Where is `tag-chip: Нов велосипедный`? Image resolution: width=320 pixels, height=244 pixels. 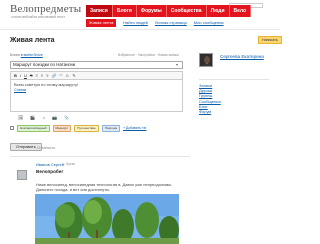 tag-chip: Нов велосипедный is located at coordinates (33, 128).